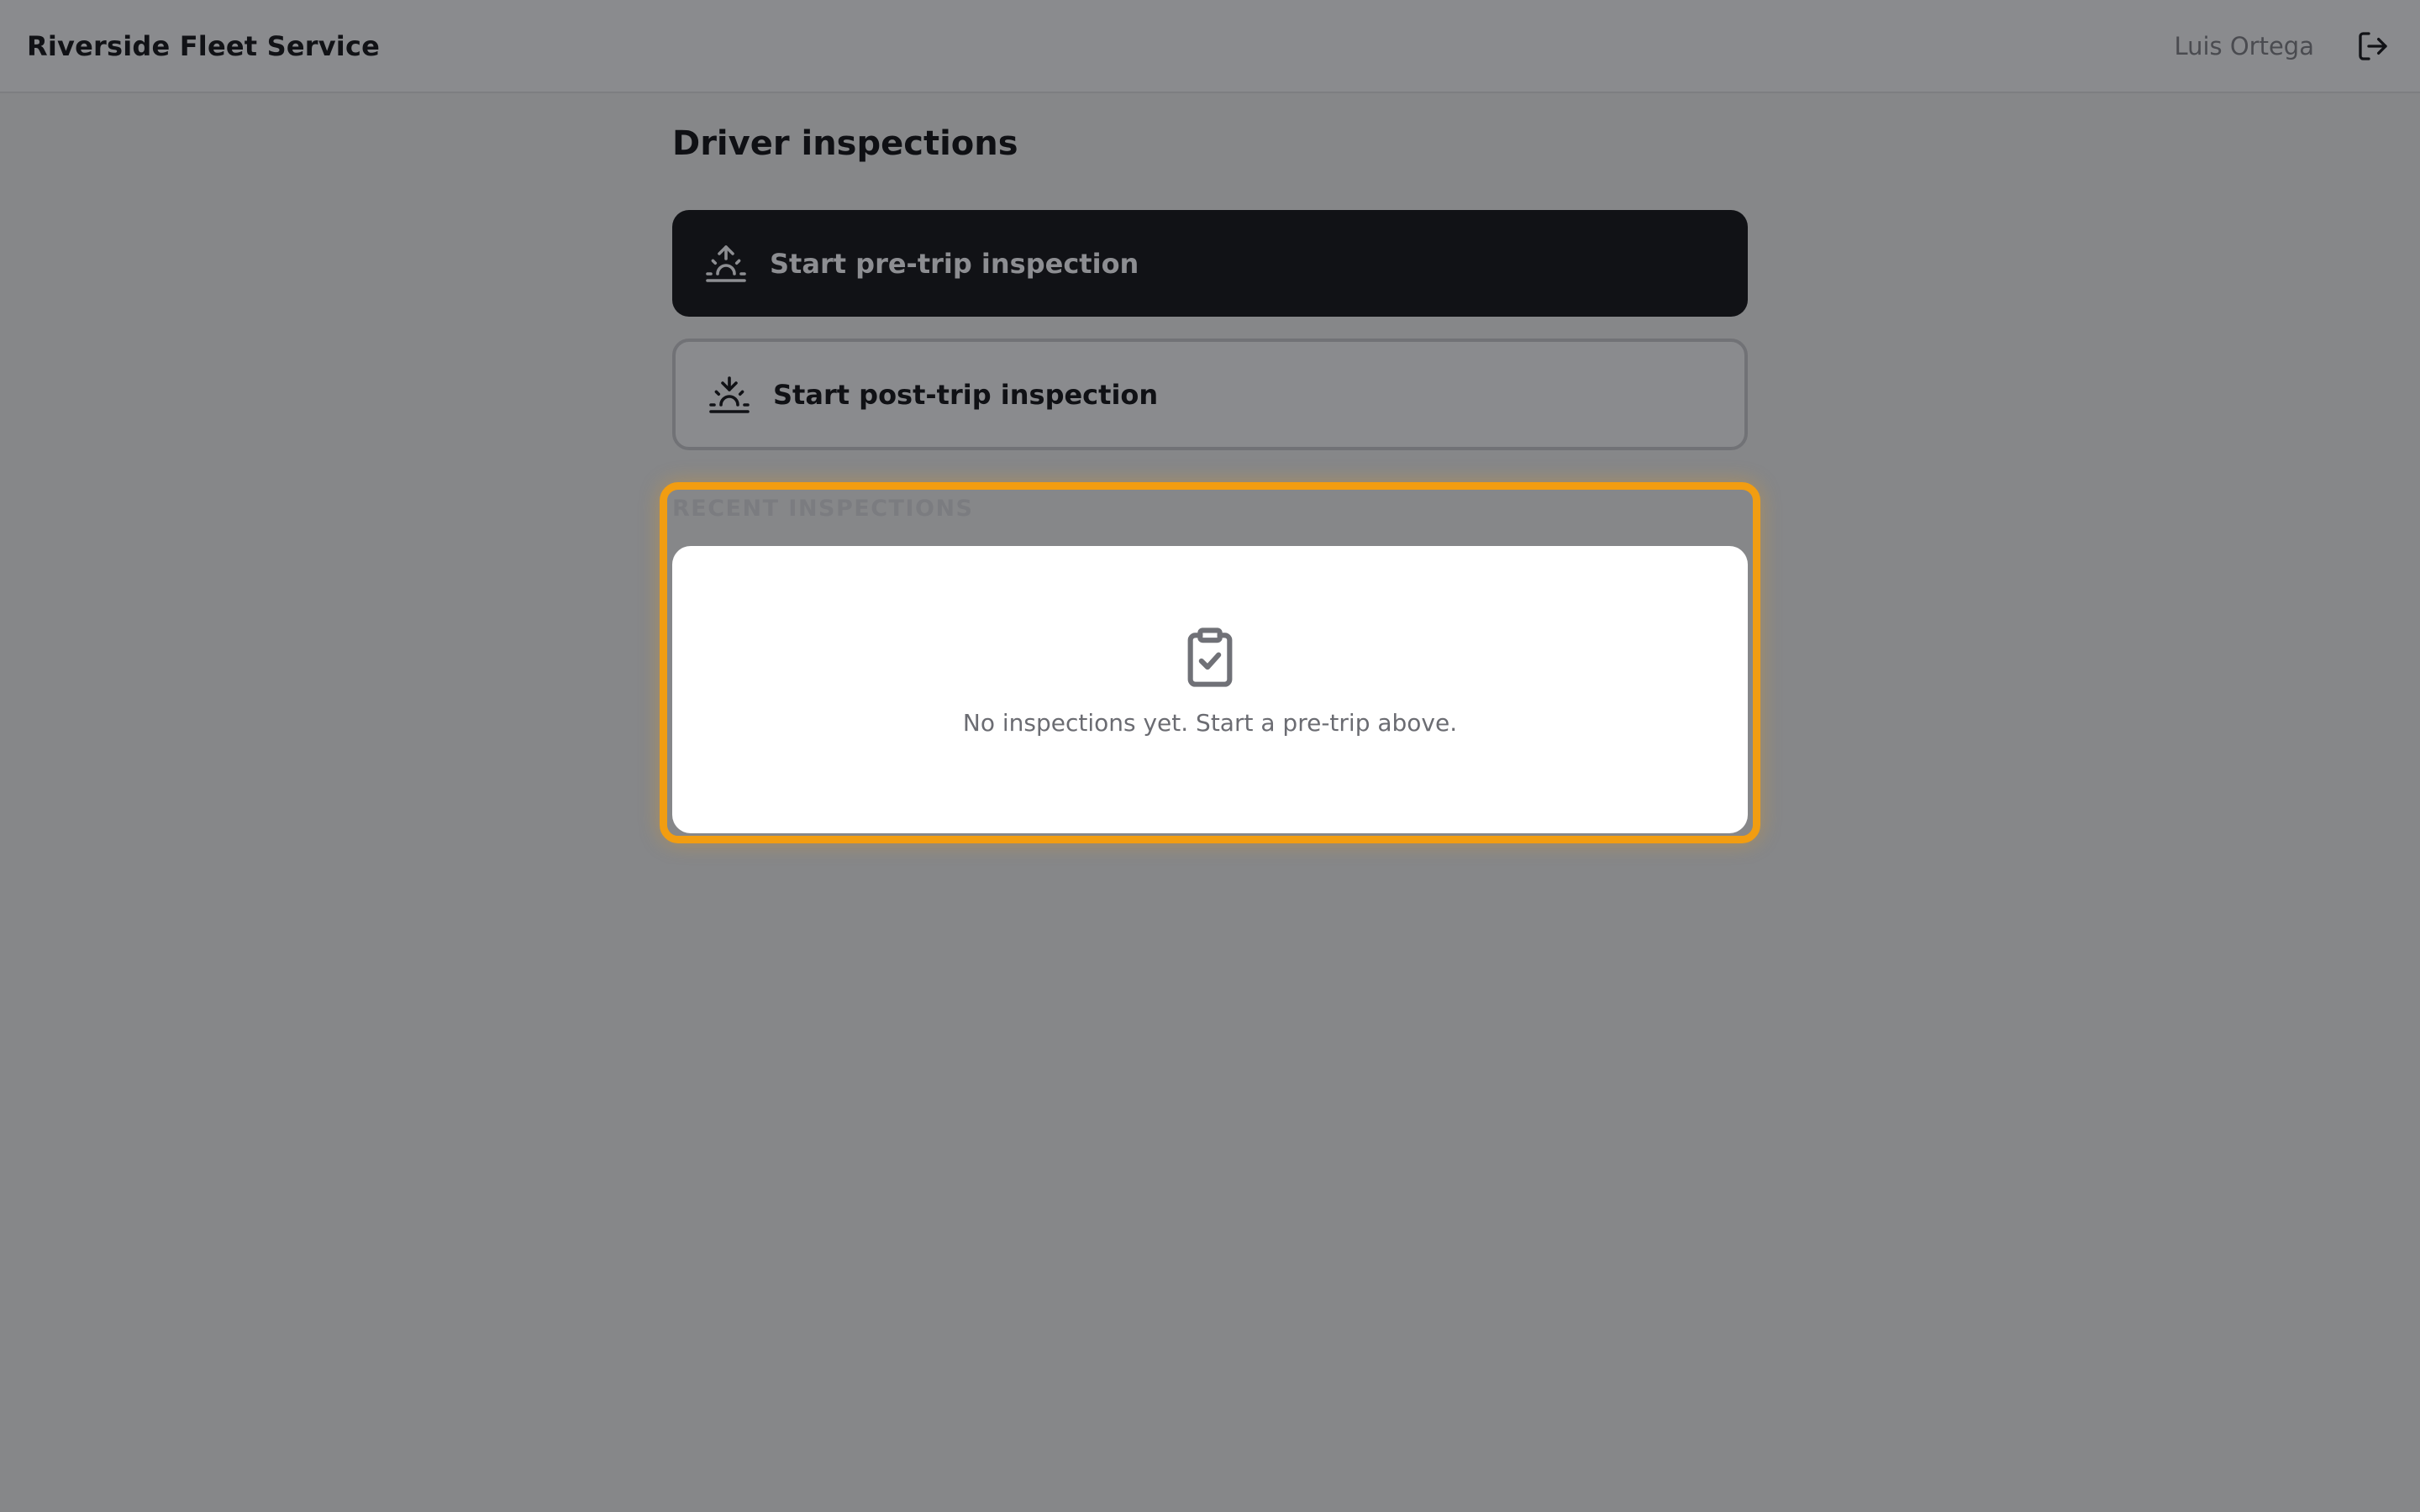  What do you see at coordinates (728, 264) in the screenshot?
I see `sunrise-icon` at bounding box center [728, 264].